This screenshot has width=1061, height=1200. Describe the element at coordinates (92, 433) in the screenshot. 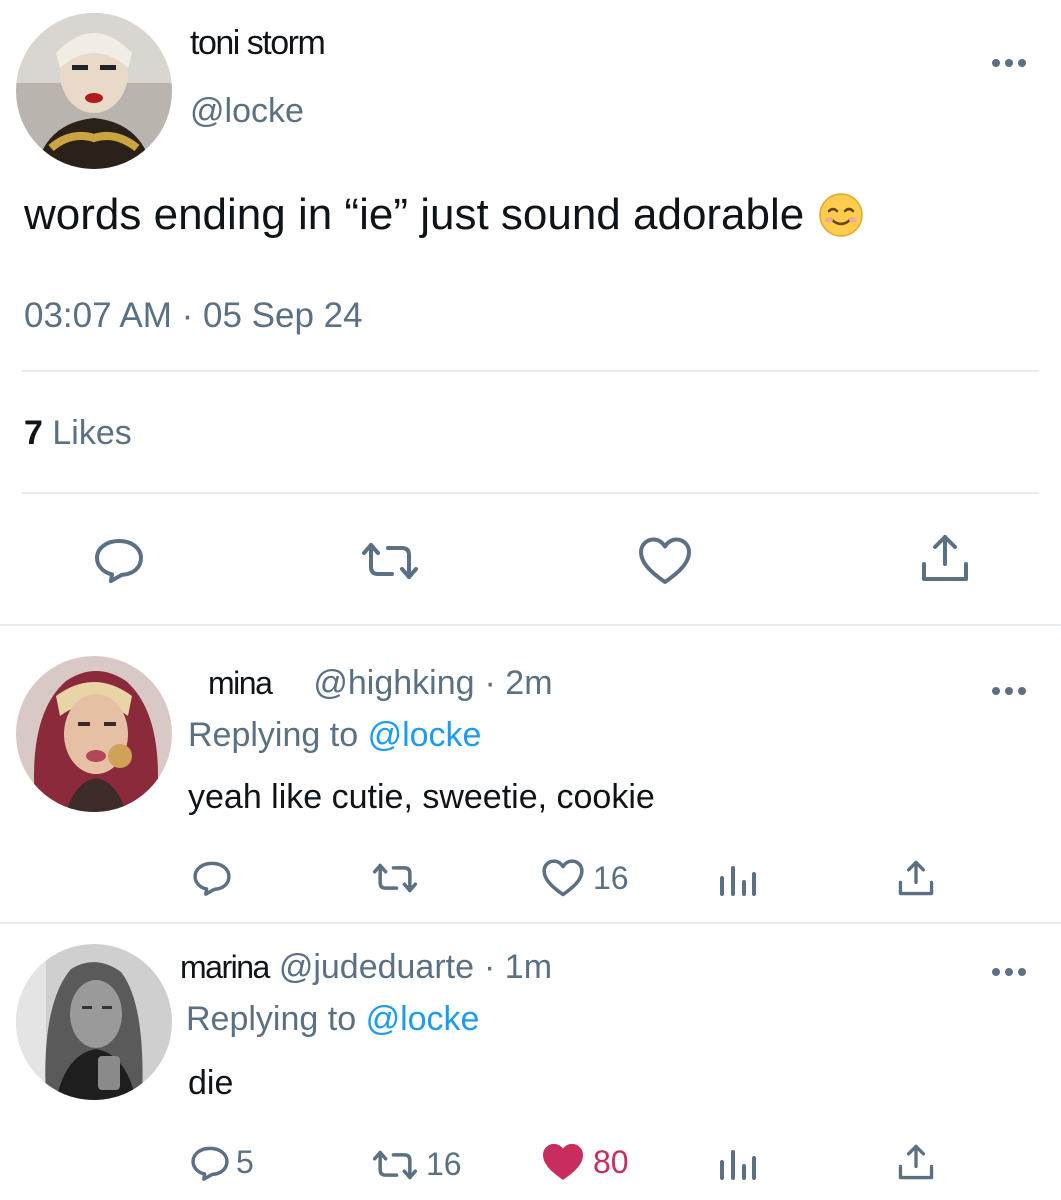

I see `likes-label: Likes` at that location.